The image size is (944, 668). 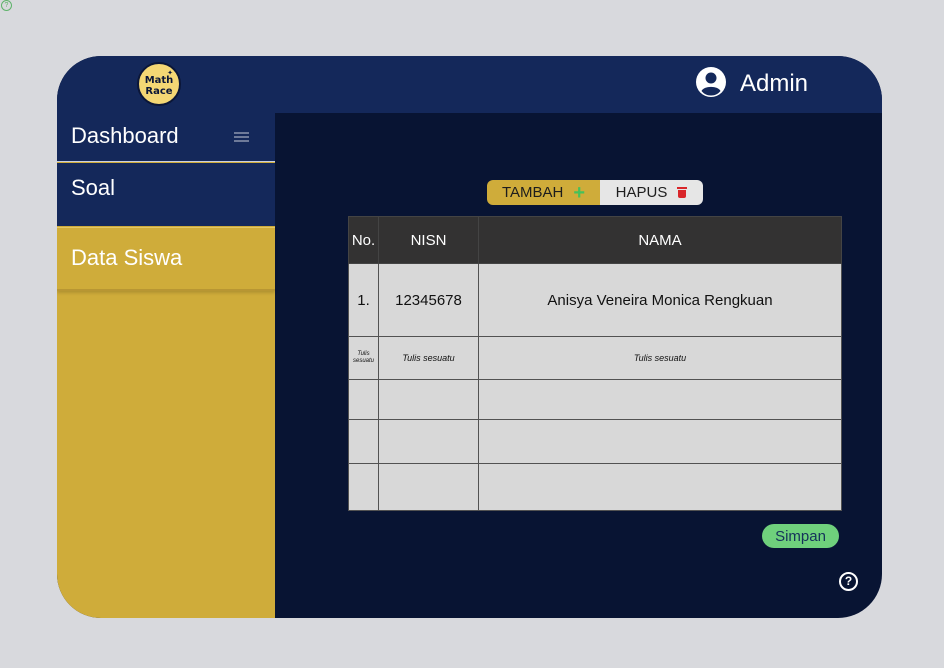 What do you see at coordinates (710, 84) in the screenshot?
I see `user-avatar-icon` at bounding box center [710, 84].